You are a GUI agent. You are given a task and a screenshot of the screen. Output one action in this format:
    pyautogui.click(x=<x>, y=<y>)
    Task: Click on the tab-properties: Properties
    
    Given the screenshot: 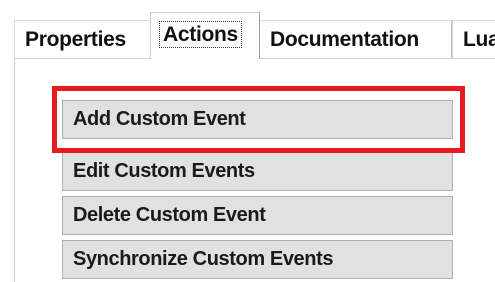 What is the action you would take?
    pyautogui.click(x=83, y=39)
    